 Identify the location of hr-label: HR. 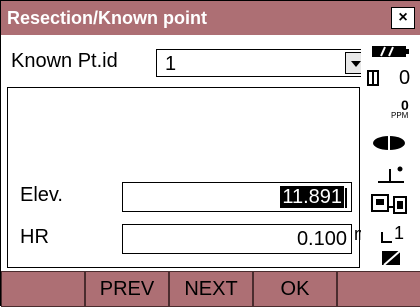
(34, 237).